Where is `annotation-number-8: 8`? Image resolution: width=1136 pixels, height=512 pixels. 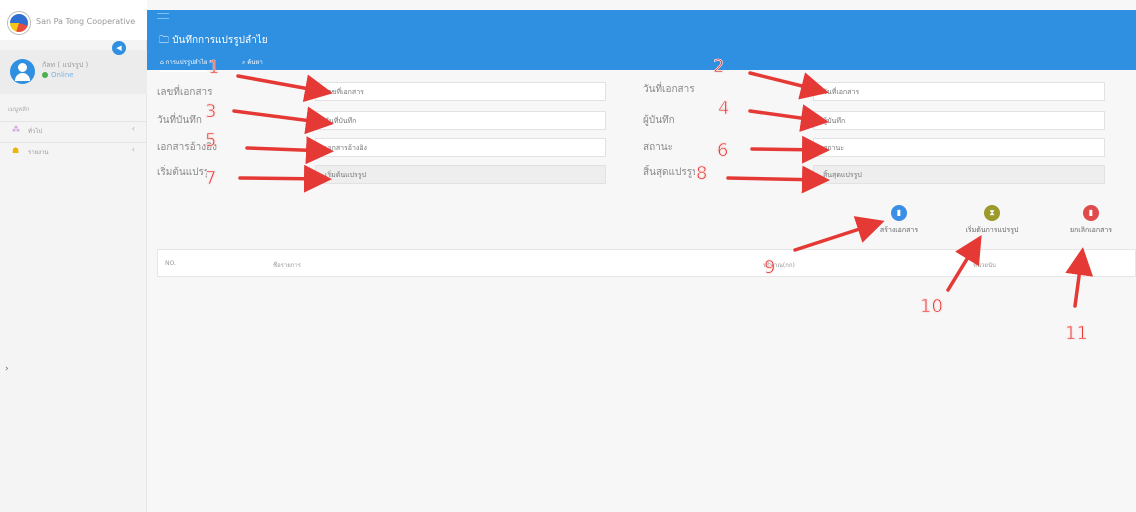 annotation-number-8: 8 is located at coordinates (702, 174).